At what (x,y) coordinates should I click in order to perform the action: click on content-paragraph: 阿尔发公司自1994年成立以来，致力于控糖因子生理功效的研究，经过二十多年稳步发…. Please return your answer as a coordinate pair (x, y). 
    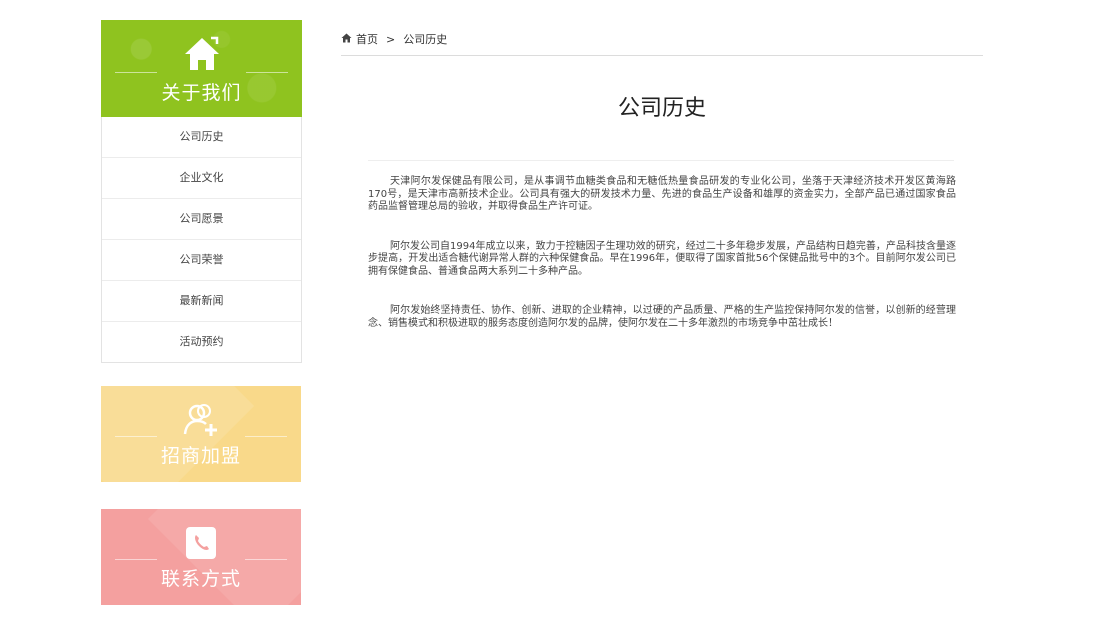
    Looking at the image, I should click on (662, 258).